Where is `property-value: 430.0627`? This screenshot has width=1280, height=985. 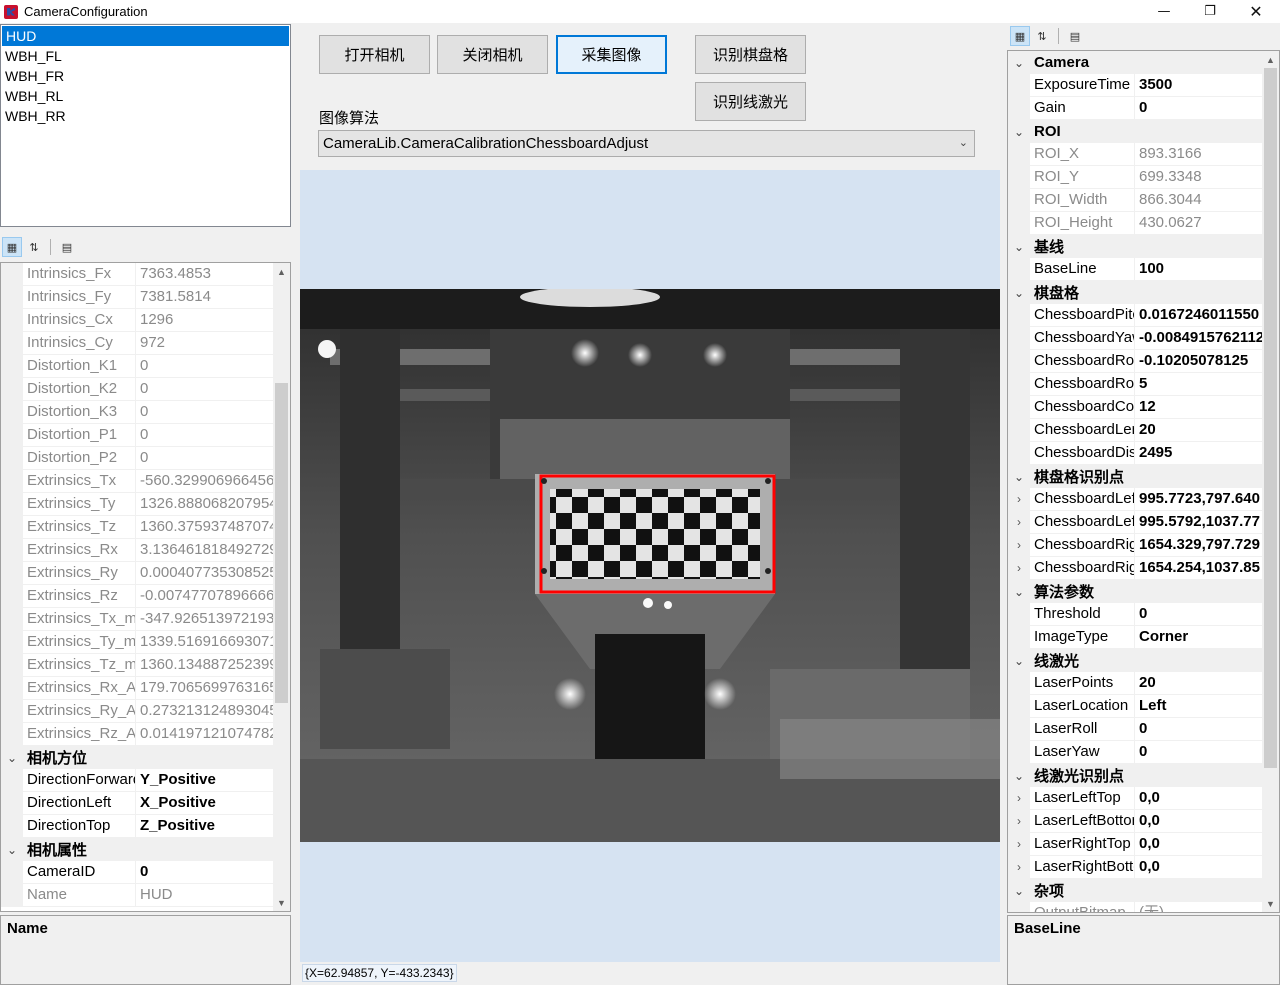 property-value: 430.0627 is located at coordinates (1207, 223).